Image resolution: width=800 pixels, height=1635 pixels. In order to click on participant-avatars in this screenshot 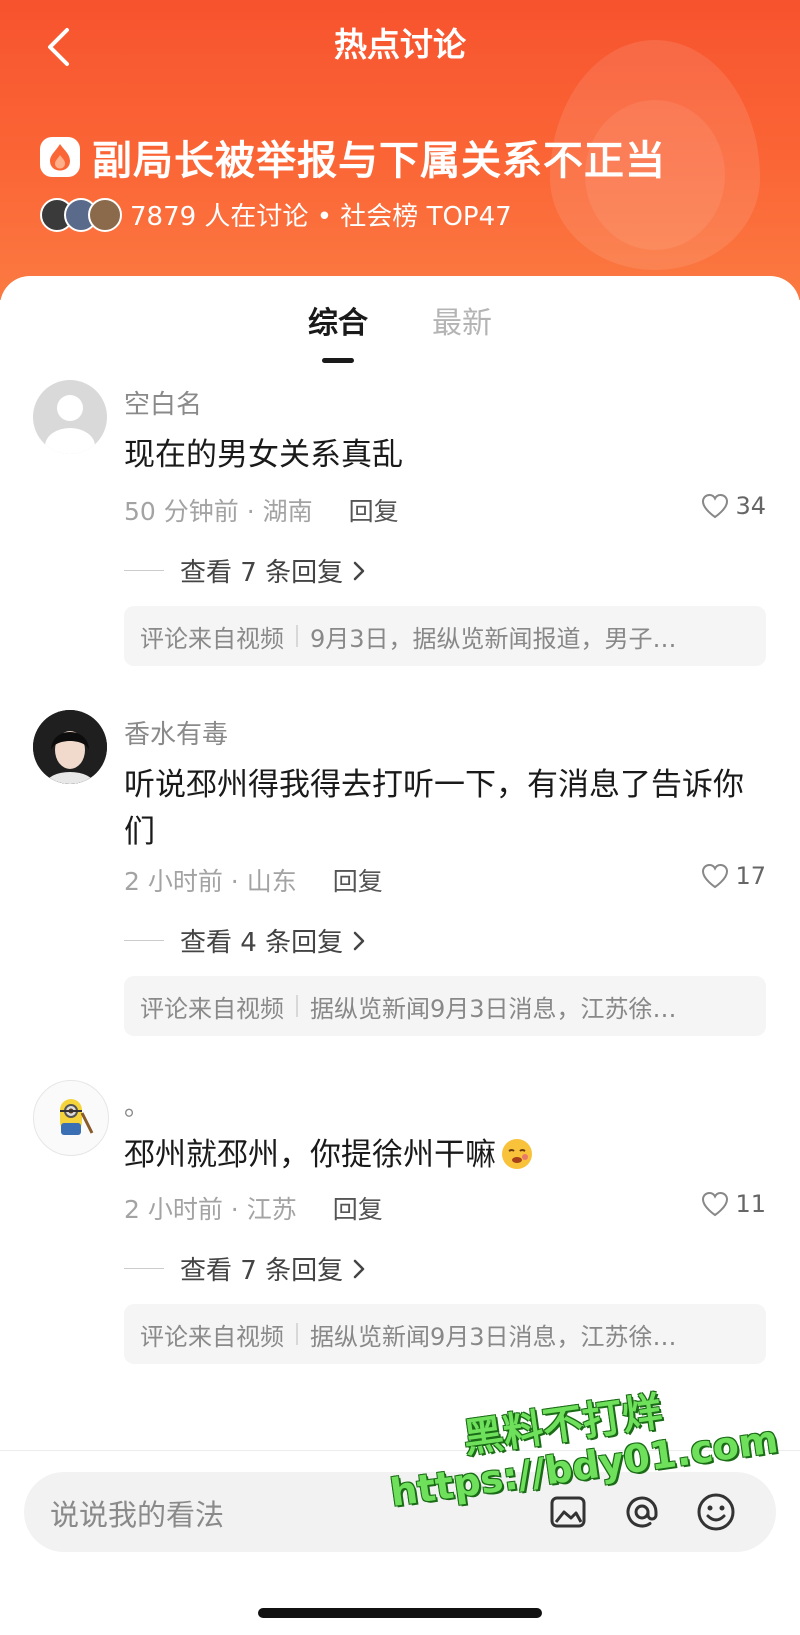, I will do `click(81, 214)`.